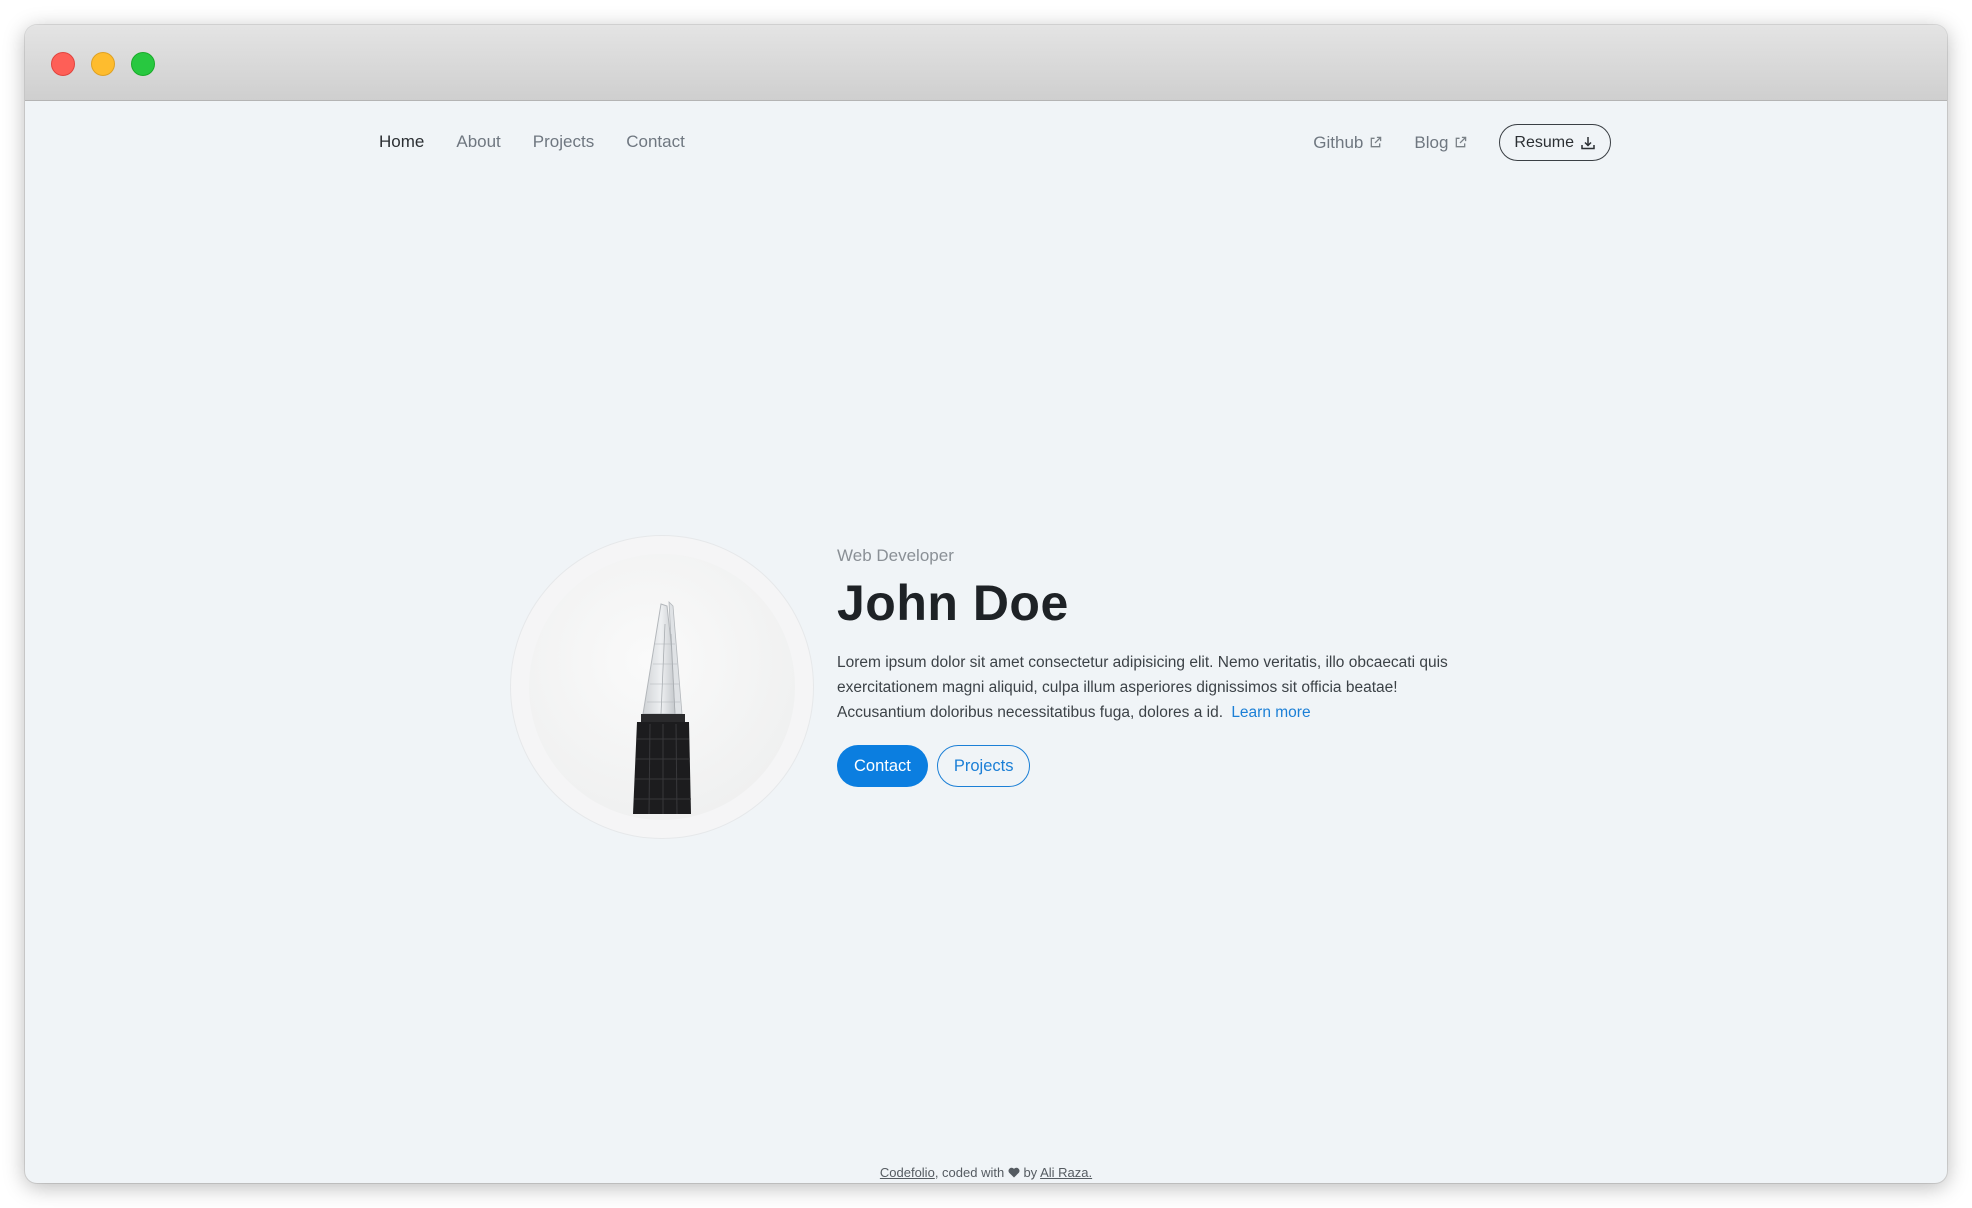  Describe the element at coordinates (1431, 142) in the screenshot. I see `blog-link-label: Blog` at that location.